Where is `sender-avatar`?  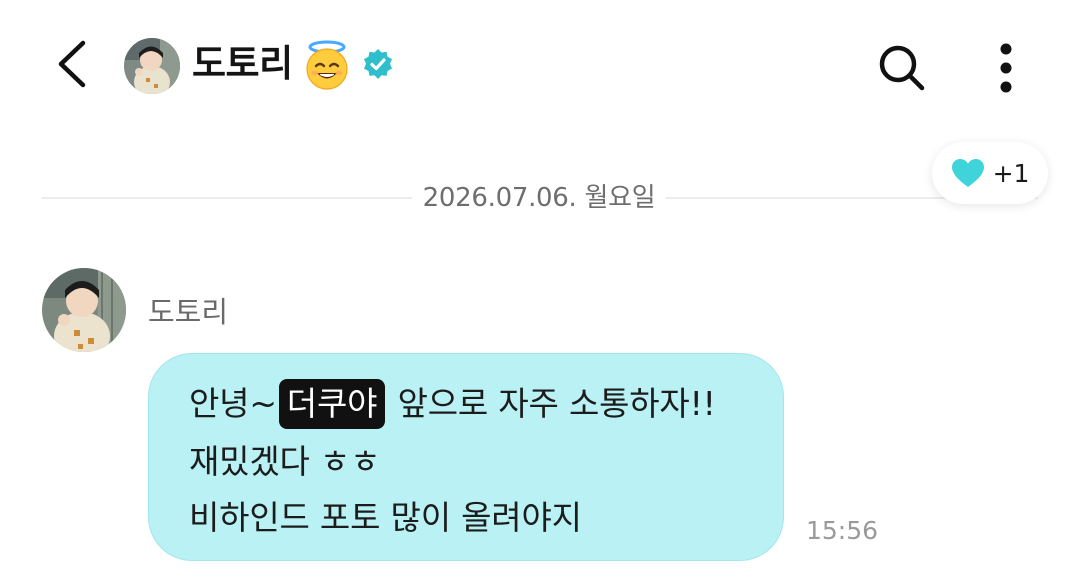 sender-avatar is located at coordinates (84, 310).